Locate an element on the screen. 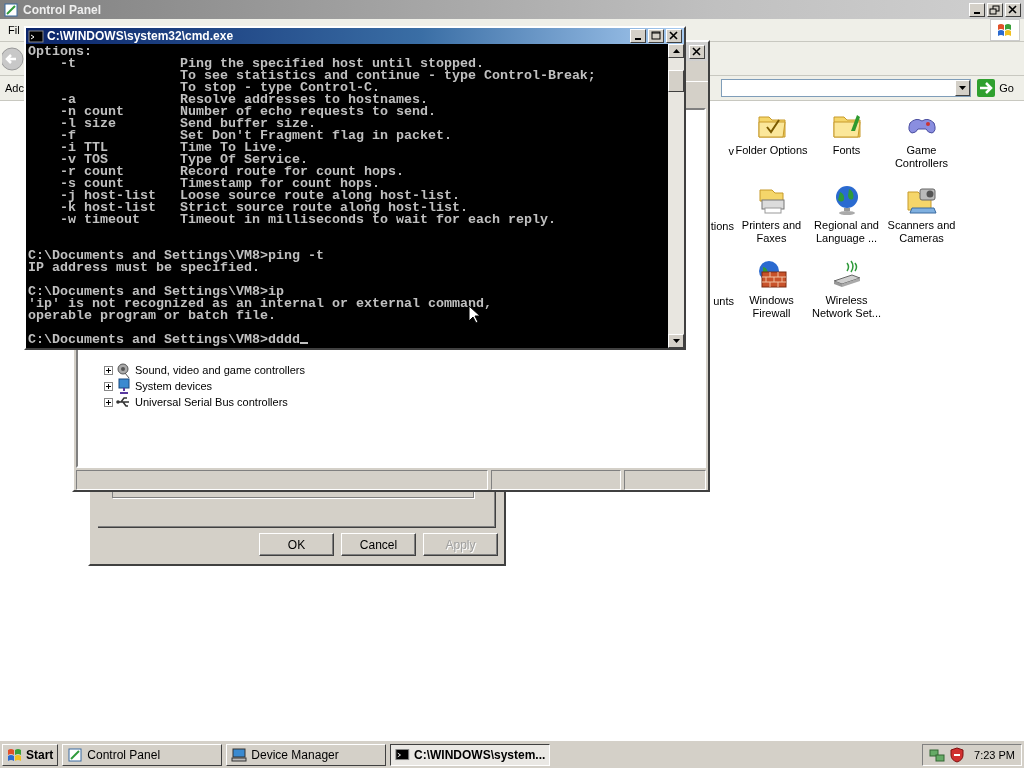 The image size is (1024, 768). start-button: Start is located at coordinates (30, 754).